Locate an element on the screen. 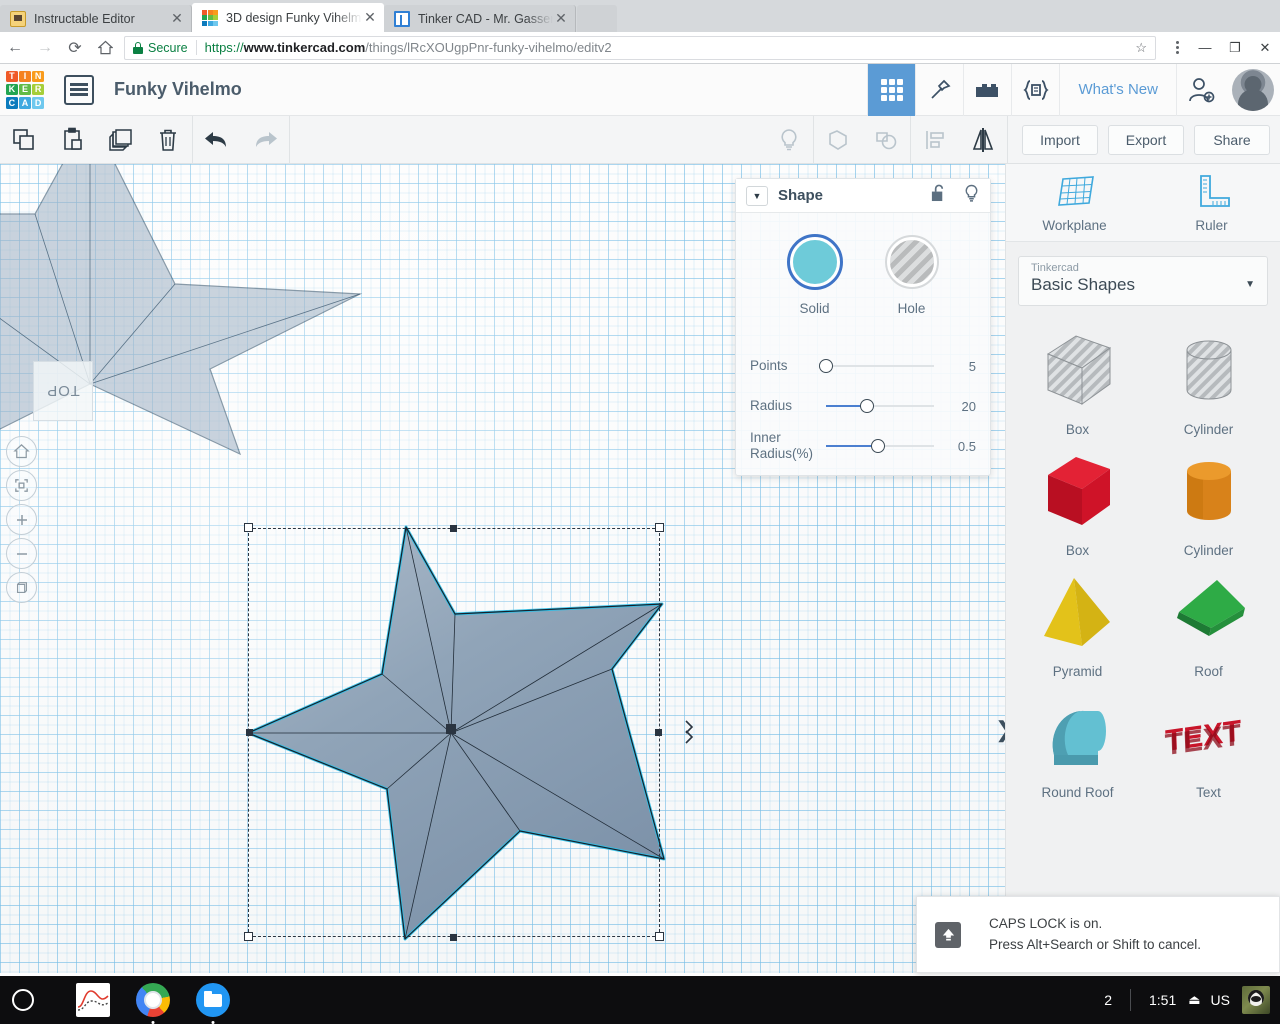 Image resolution: width=1280 pixels, height=1024 pixels. caps-lock-indicator-icon: ⏏ is located at coordinates (1194, 999).